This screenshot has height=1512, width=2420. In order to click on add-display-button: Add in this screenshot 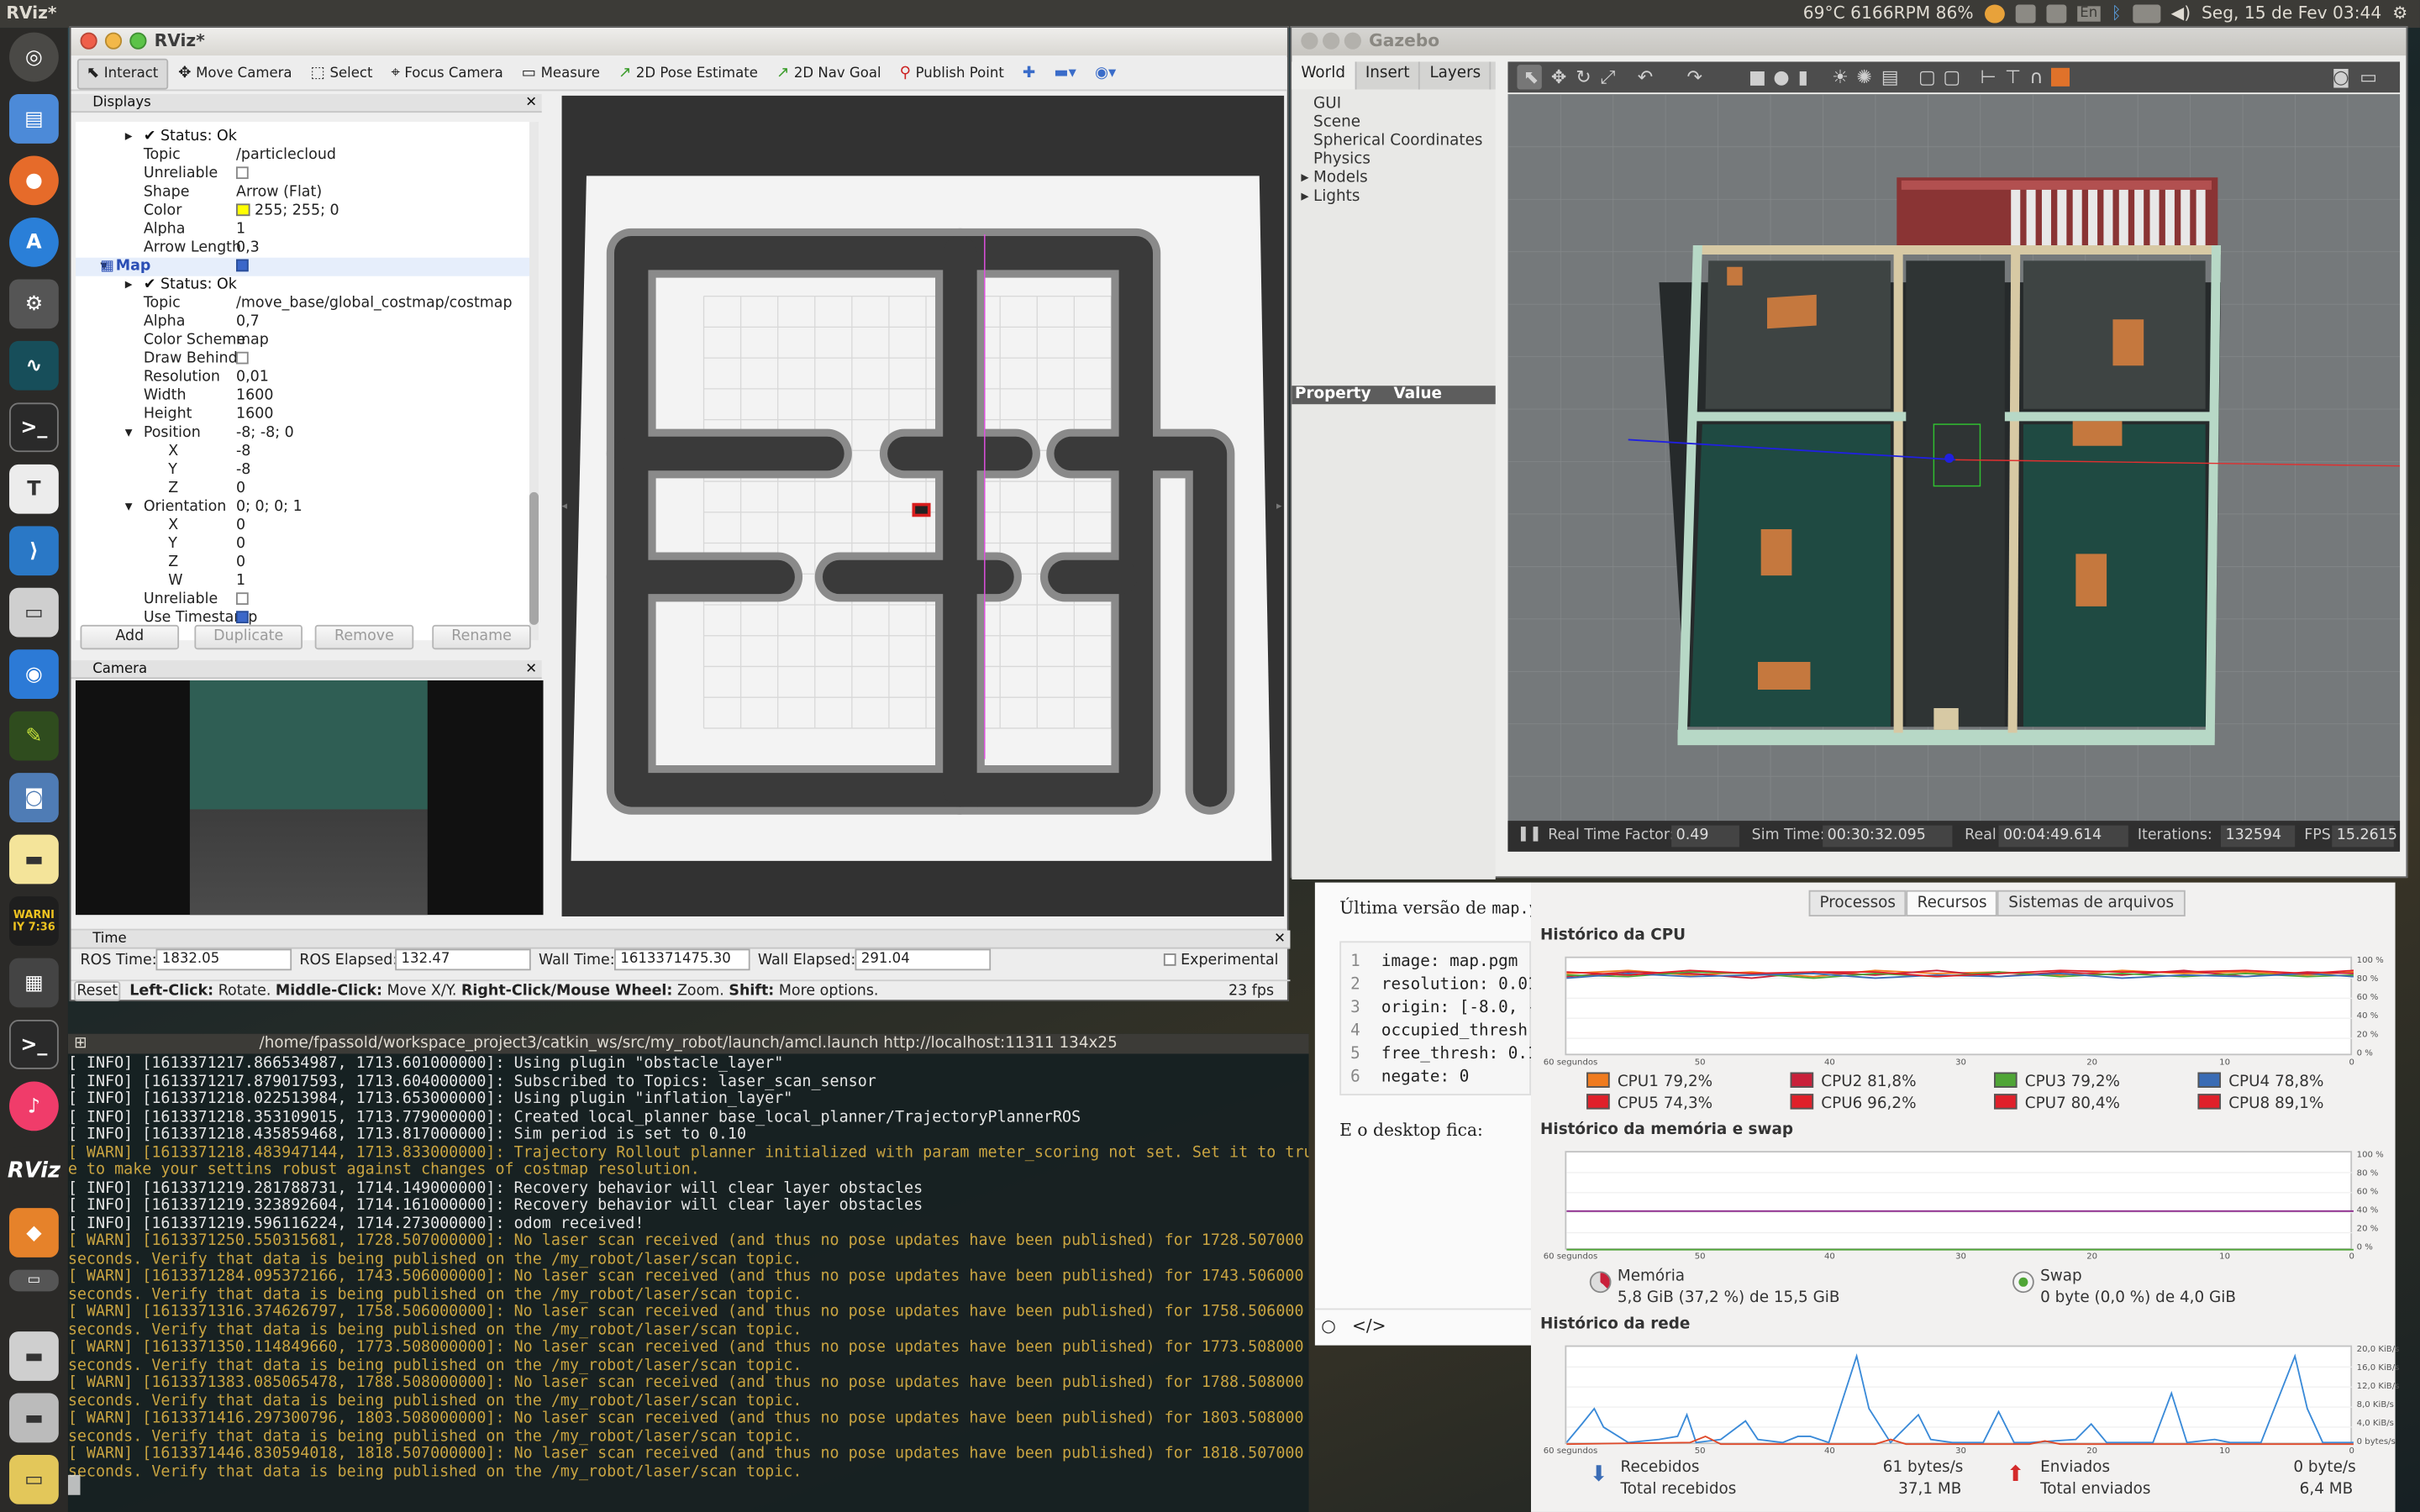, I will do `click(130, 637)`.